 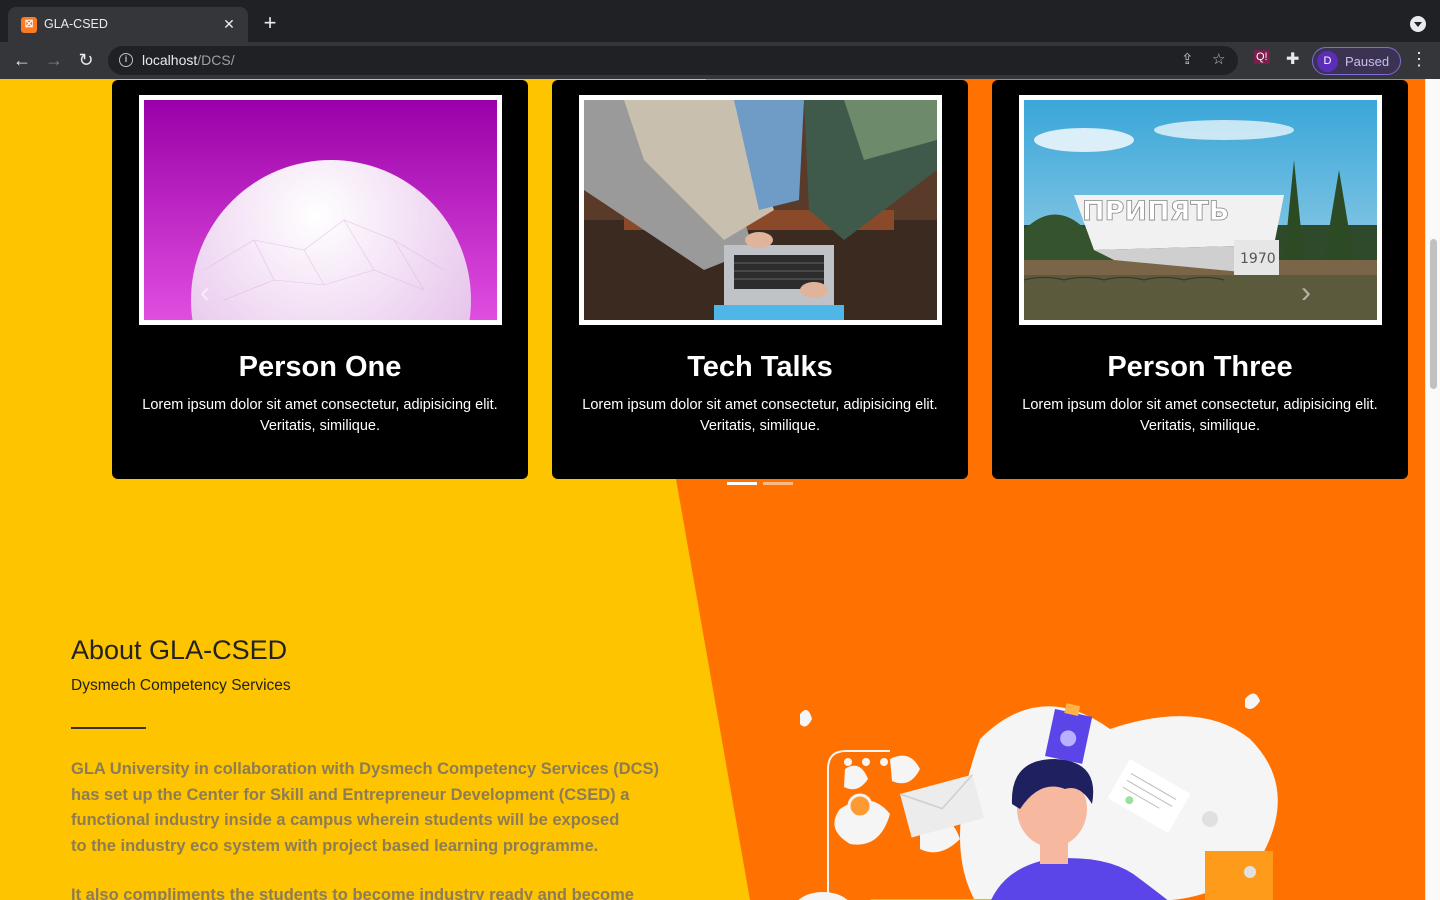 I want to click on share-icon: ⇪, so click(x=1187, y=60).